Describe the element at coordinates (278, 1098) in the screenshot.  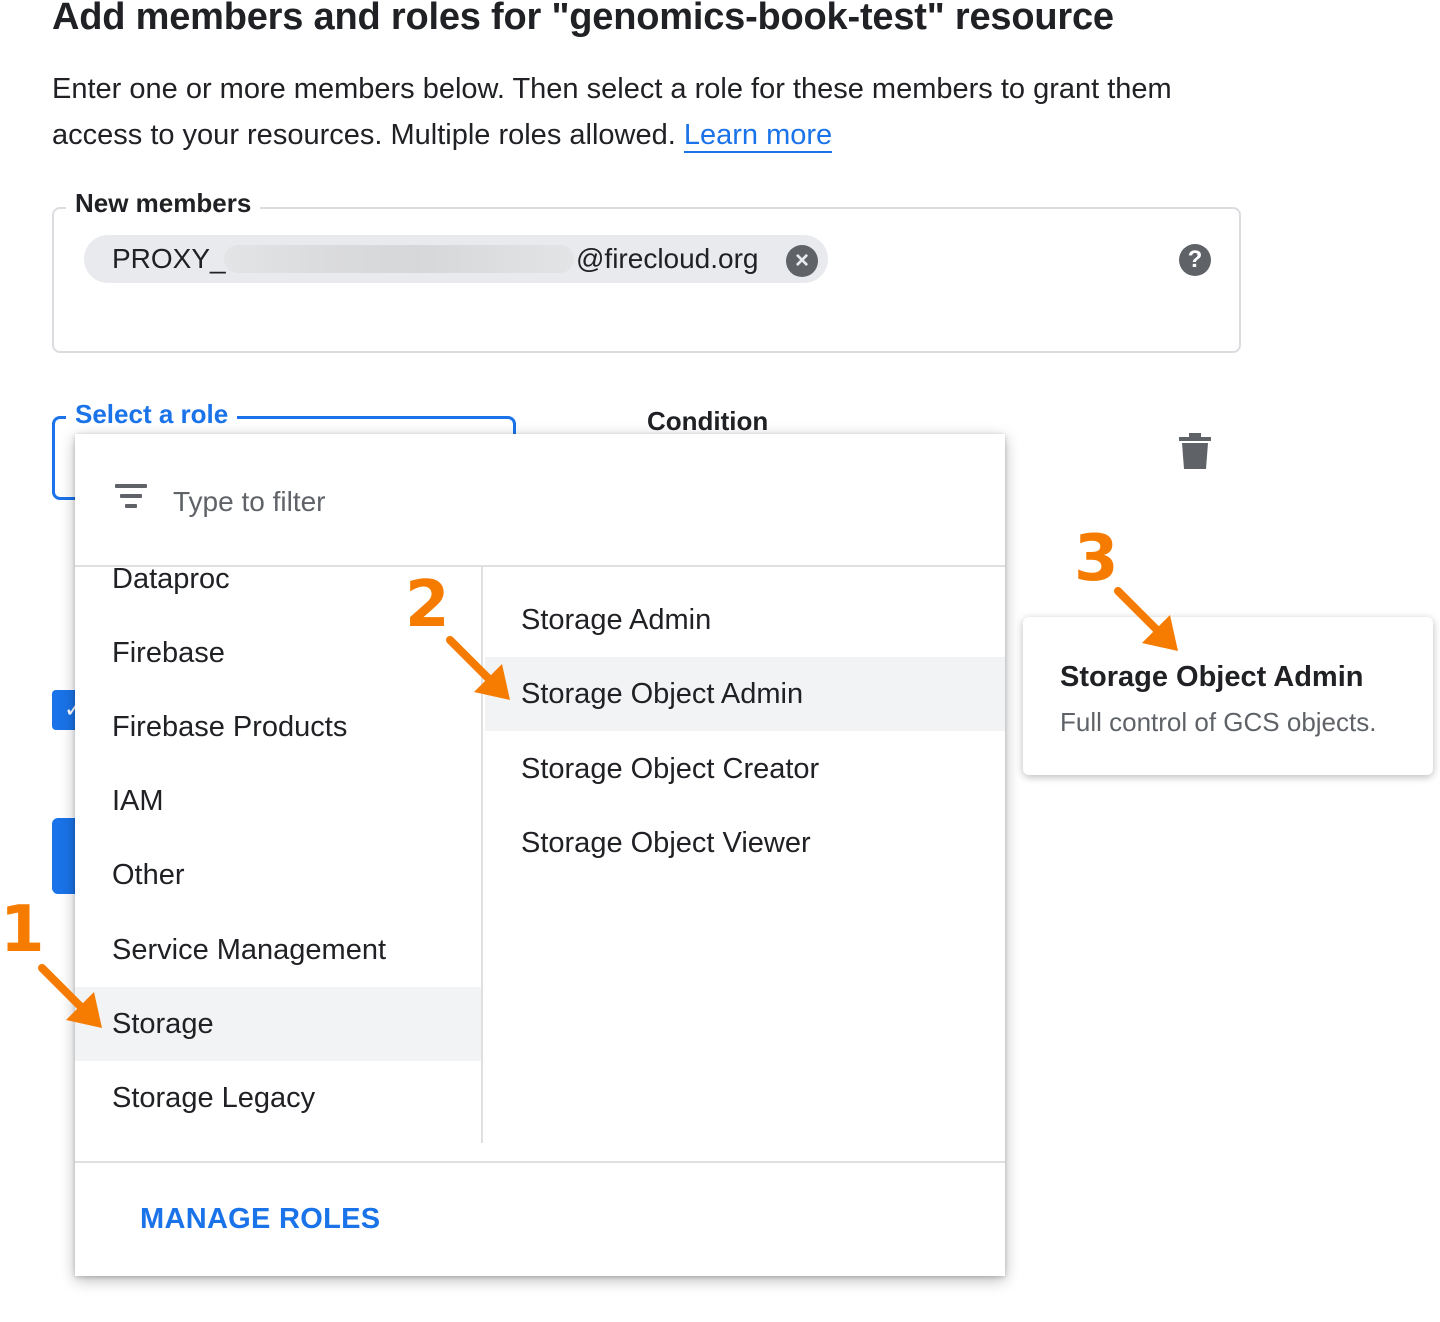
I see `category-item: Storage Legacy` at that location.